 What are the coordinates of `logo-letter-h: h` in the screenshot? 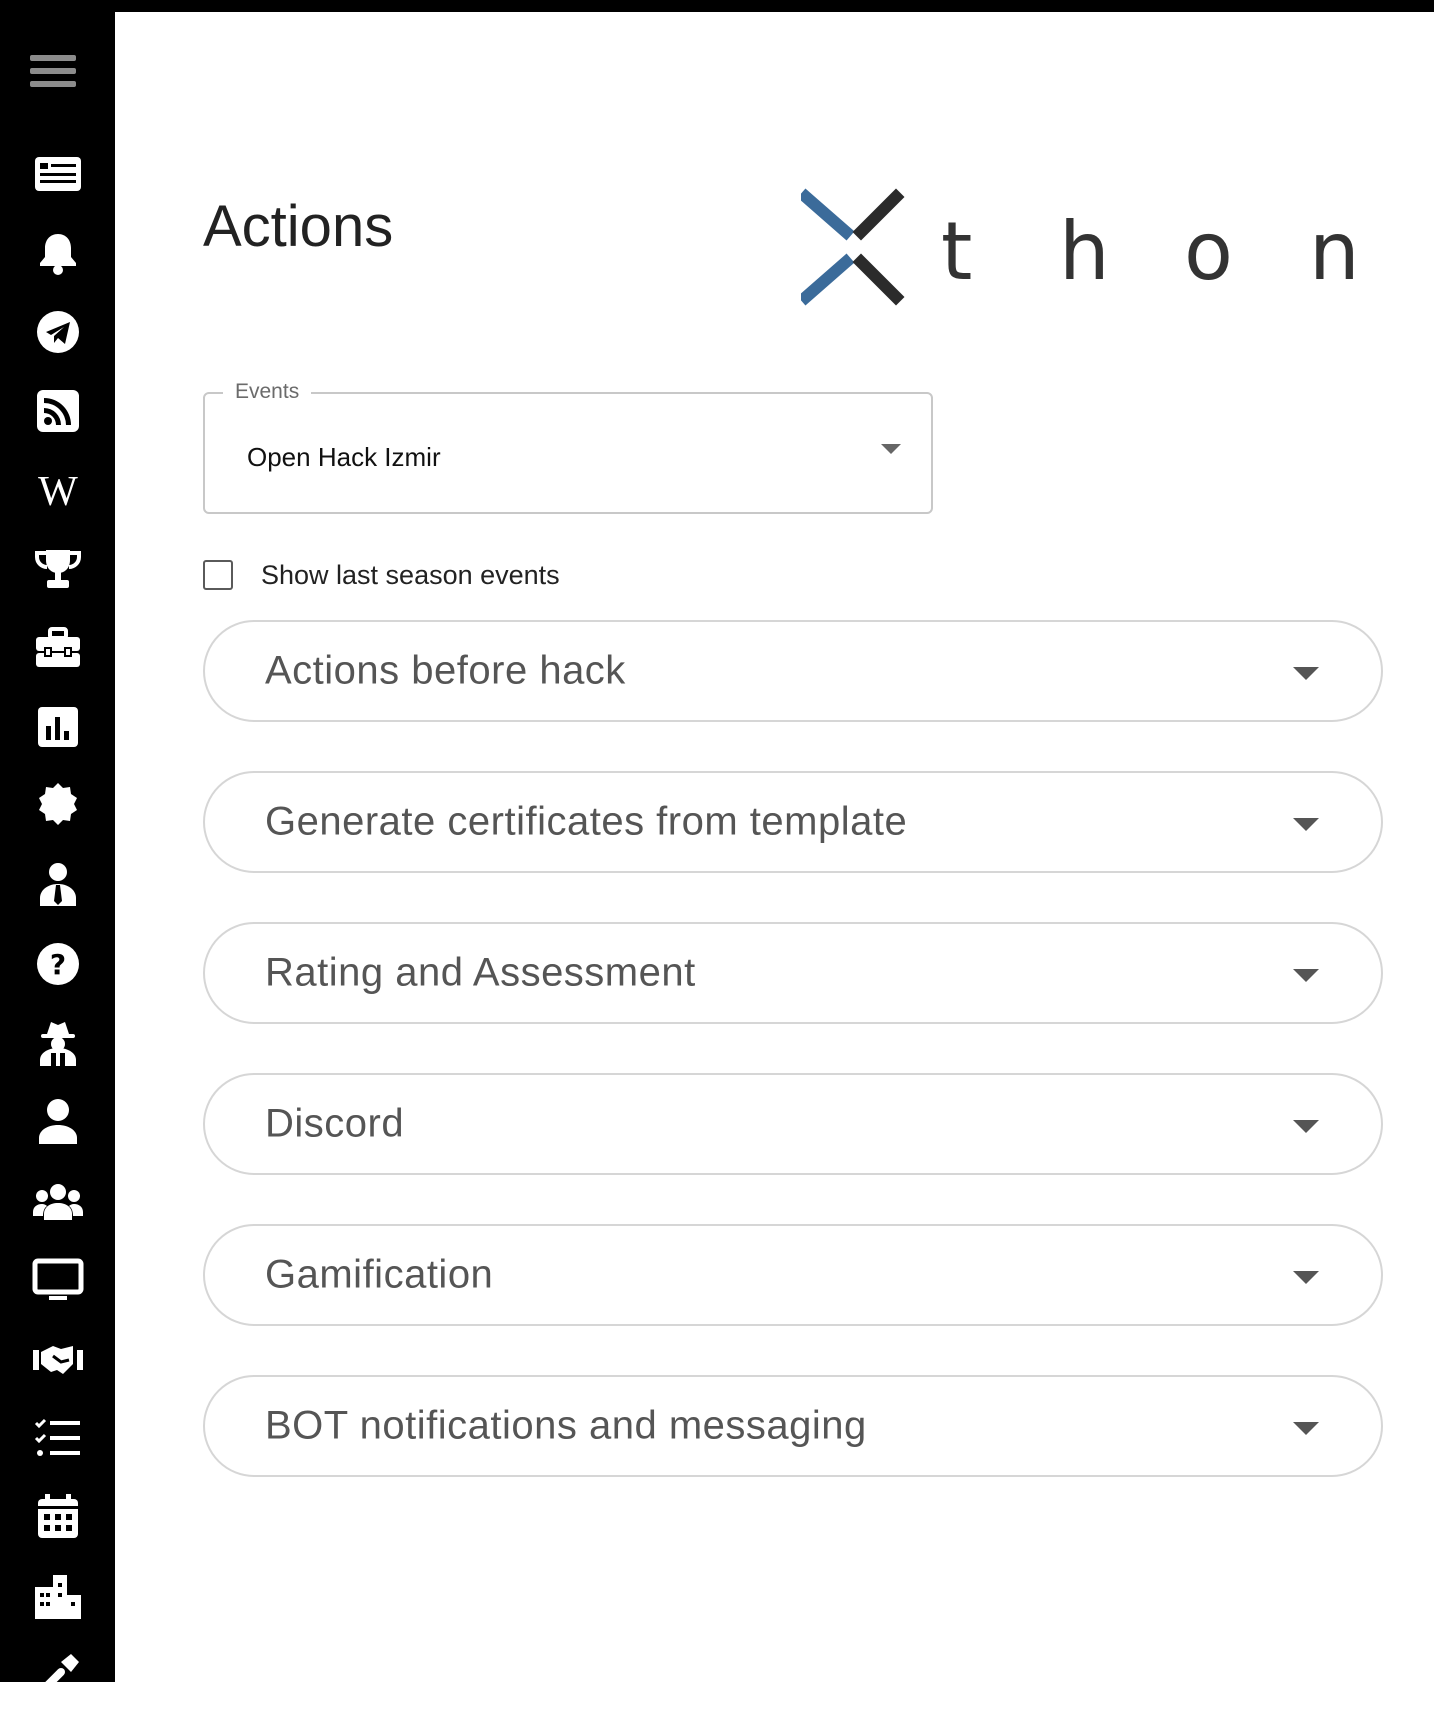 It's located at (1084, 251).